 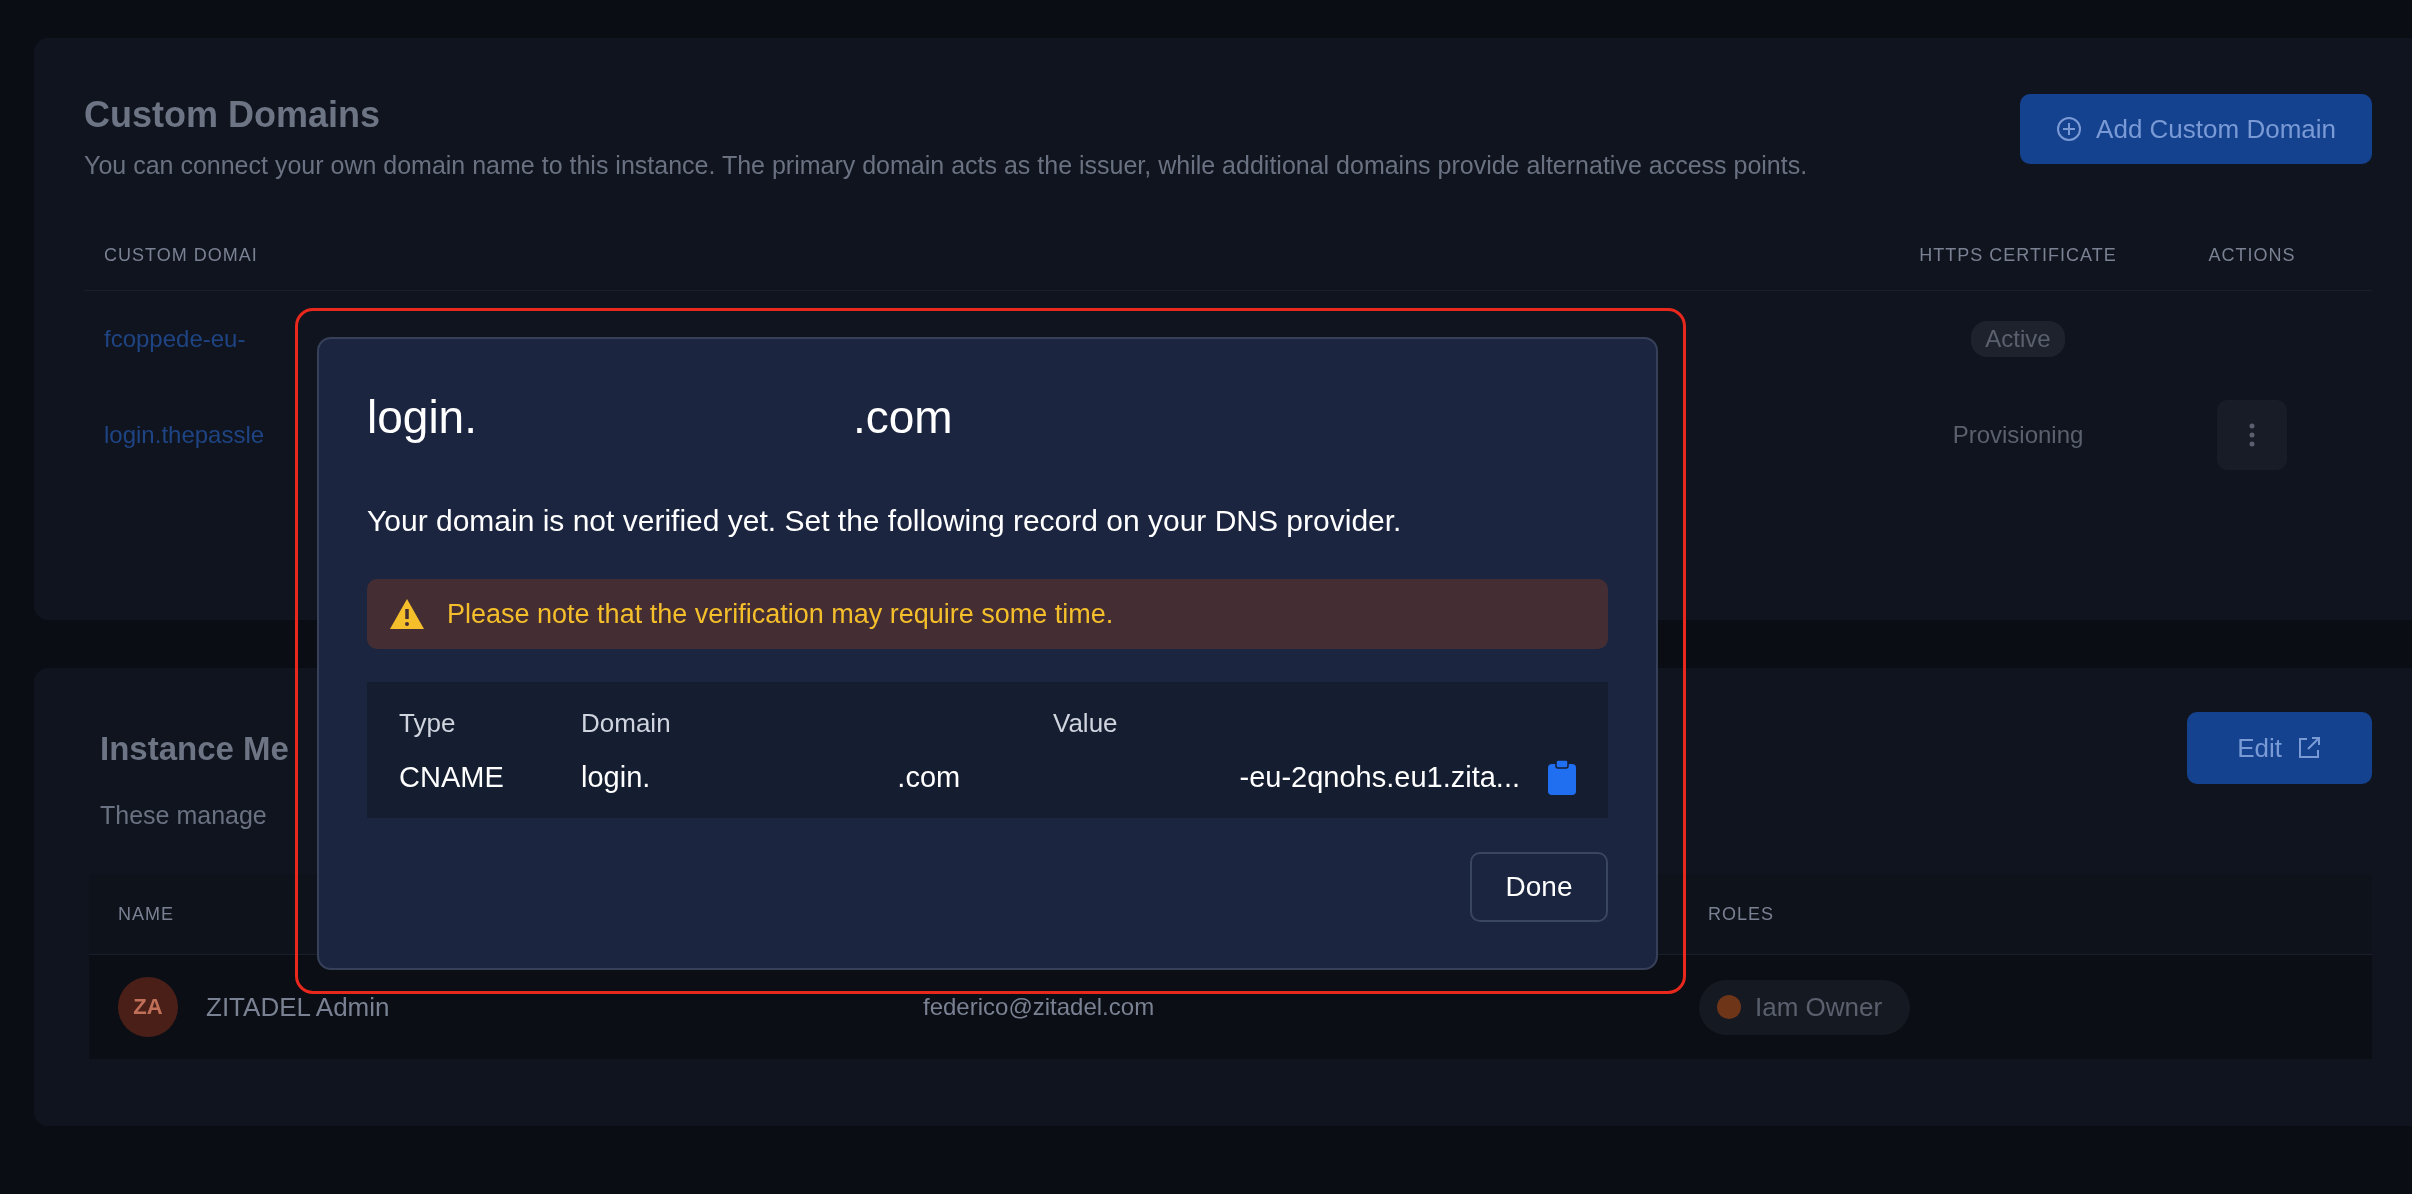 What do you see at coordinates (946, 165) in the screenshot?
I see `section-description: You can connect your own domain name to this instance. The primary domain acts as the issuer, while additional domains provide alternative access points.` at bounding box center [946, 165].